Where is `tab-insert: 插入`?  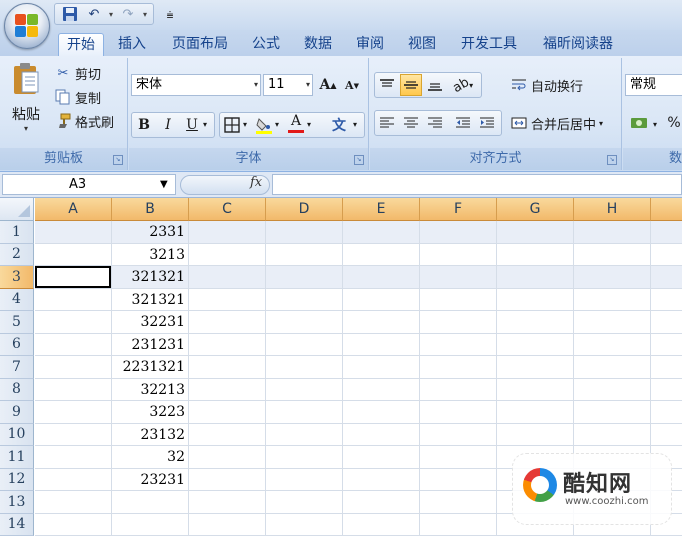 tab-insert: 插入 is located at coordinates (132, 44).